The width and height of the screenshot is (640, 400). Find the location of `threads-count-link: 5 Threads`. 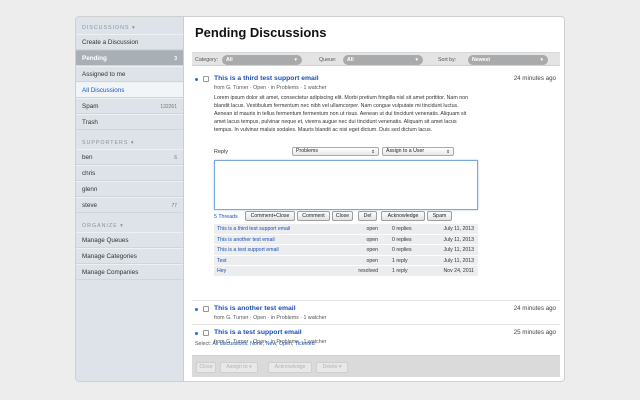

threads-count-link: 5 Threads is located at coordinates (226, 217).